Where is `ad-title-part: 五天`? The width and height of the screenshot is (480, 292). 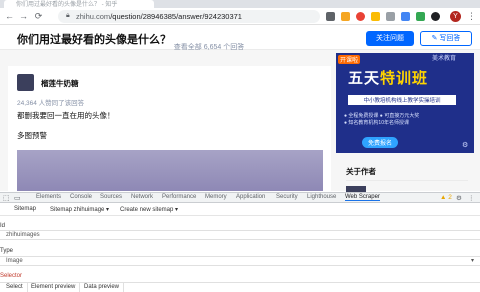 ad-title-part: 五天 is located at coordinates (364, 78).